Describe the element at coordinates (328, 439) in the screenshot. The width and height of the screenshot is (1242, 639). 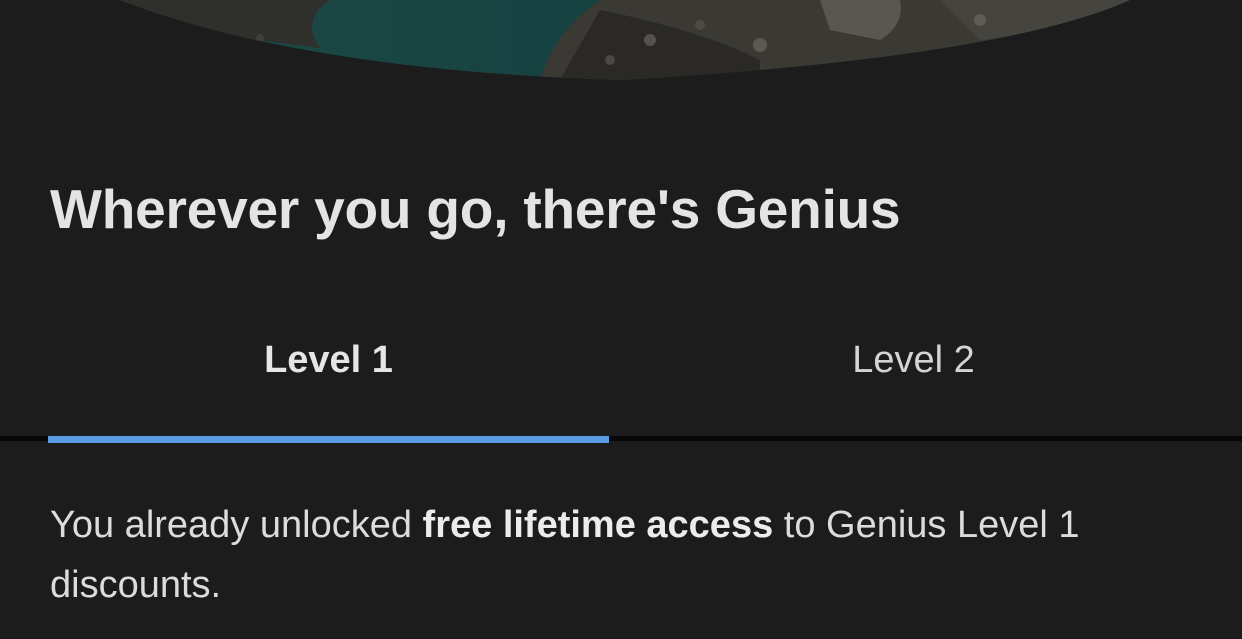
I see `selected-tab-indicator` at that location.